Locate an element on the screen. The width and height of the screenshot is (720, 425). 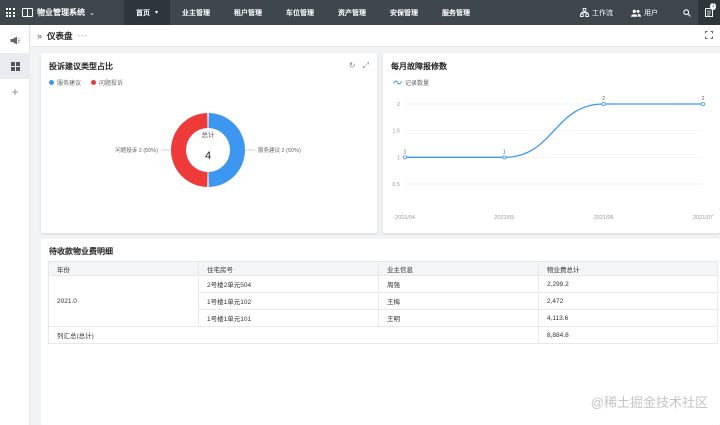
table-cell: 周强 is located at coordinates (458, 284).